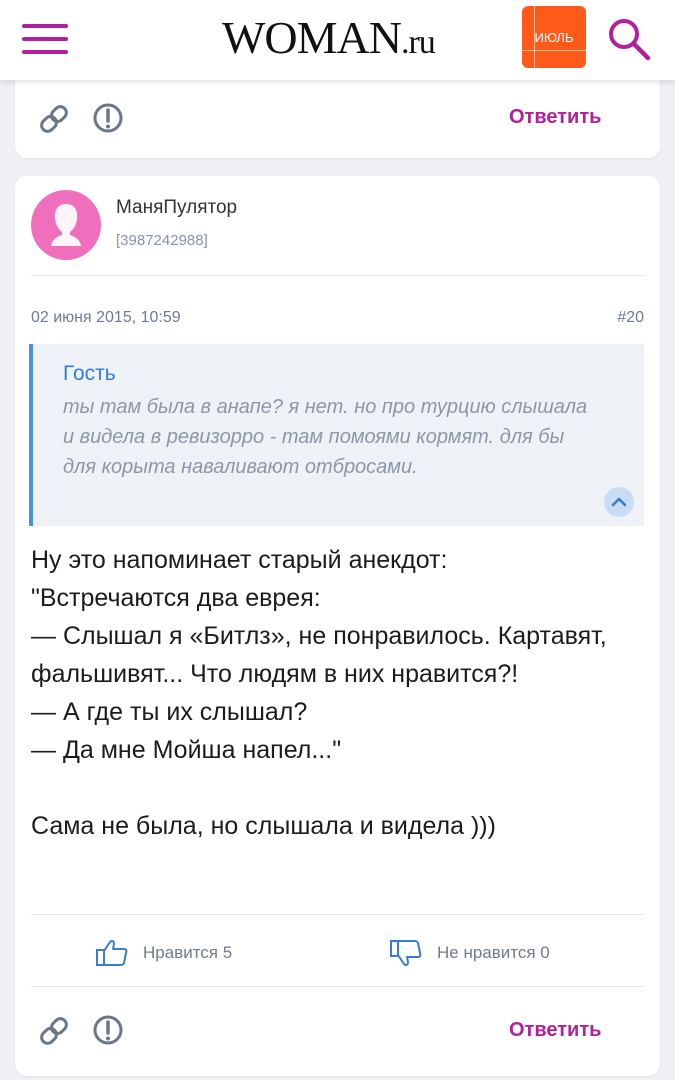 This screenshot has width=675, height=1080. I want to click on chevron-up-icon, so click(619, 502).